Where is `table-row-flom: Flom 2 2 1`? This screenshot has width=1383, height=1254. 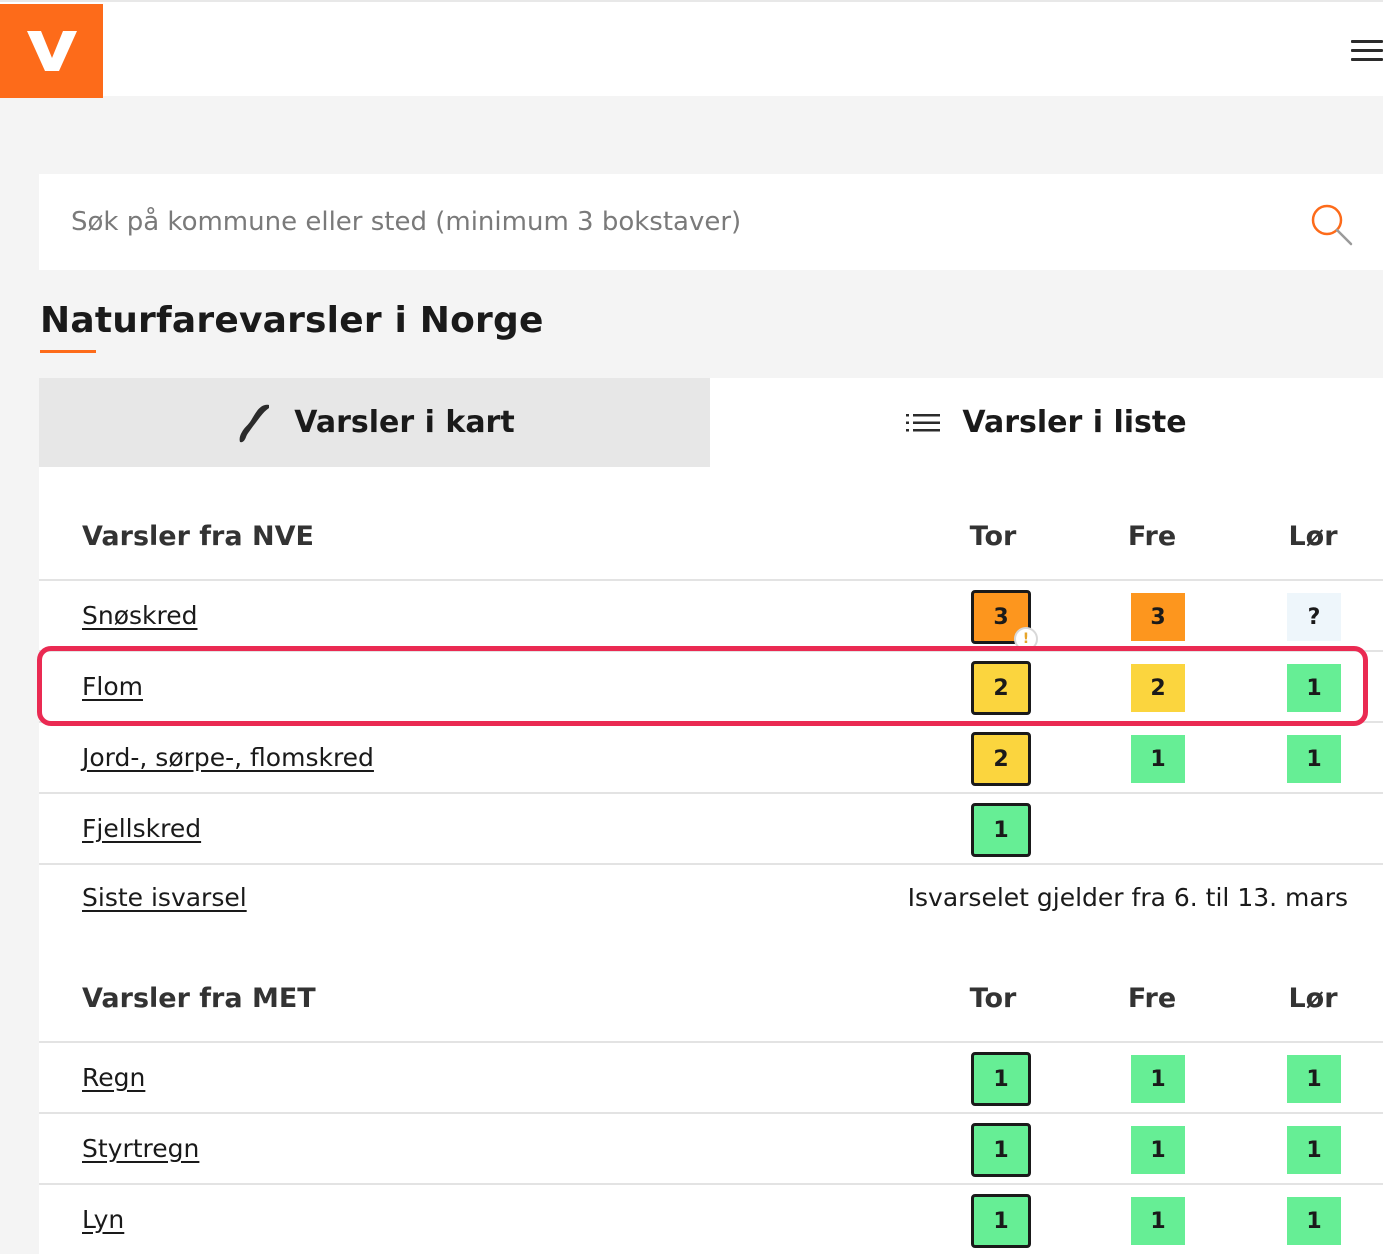
table-row-flom: Flom 2 2 1 is located at coordinates (711, 687).